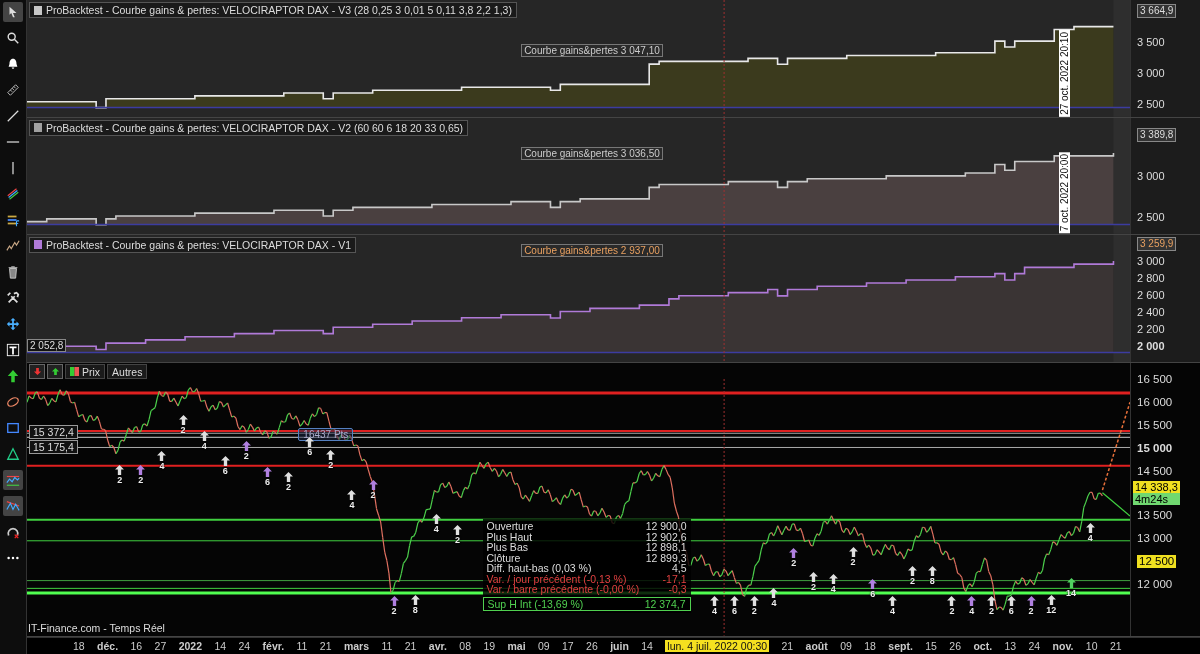 The image size is (1200, 654). I want to click on measure-label: 16437 Pts, so click(326, 435).